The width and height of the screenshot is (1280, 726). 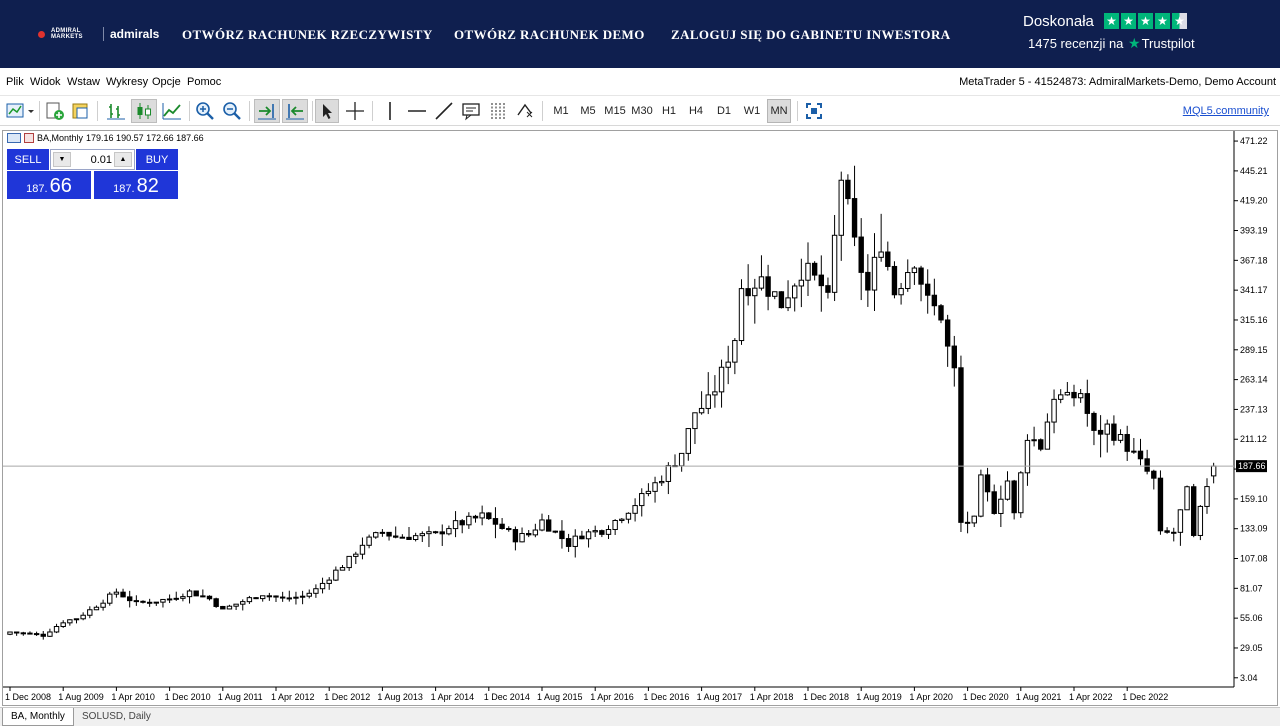 What do you see at coordinates (101, 160) in the screenshot?
I see `lot-size-input: 0.01` at bounding box center [101, 160].